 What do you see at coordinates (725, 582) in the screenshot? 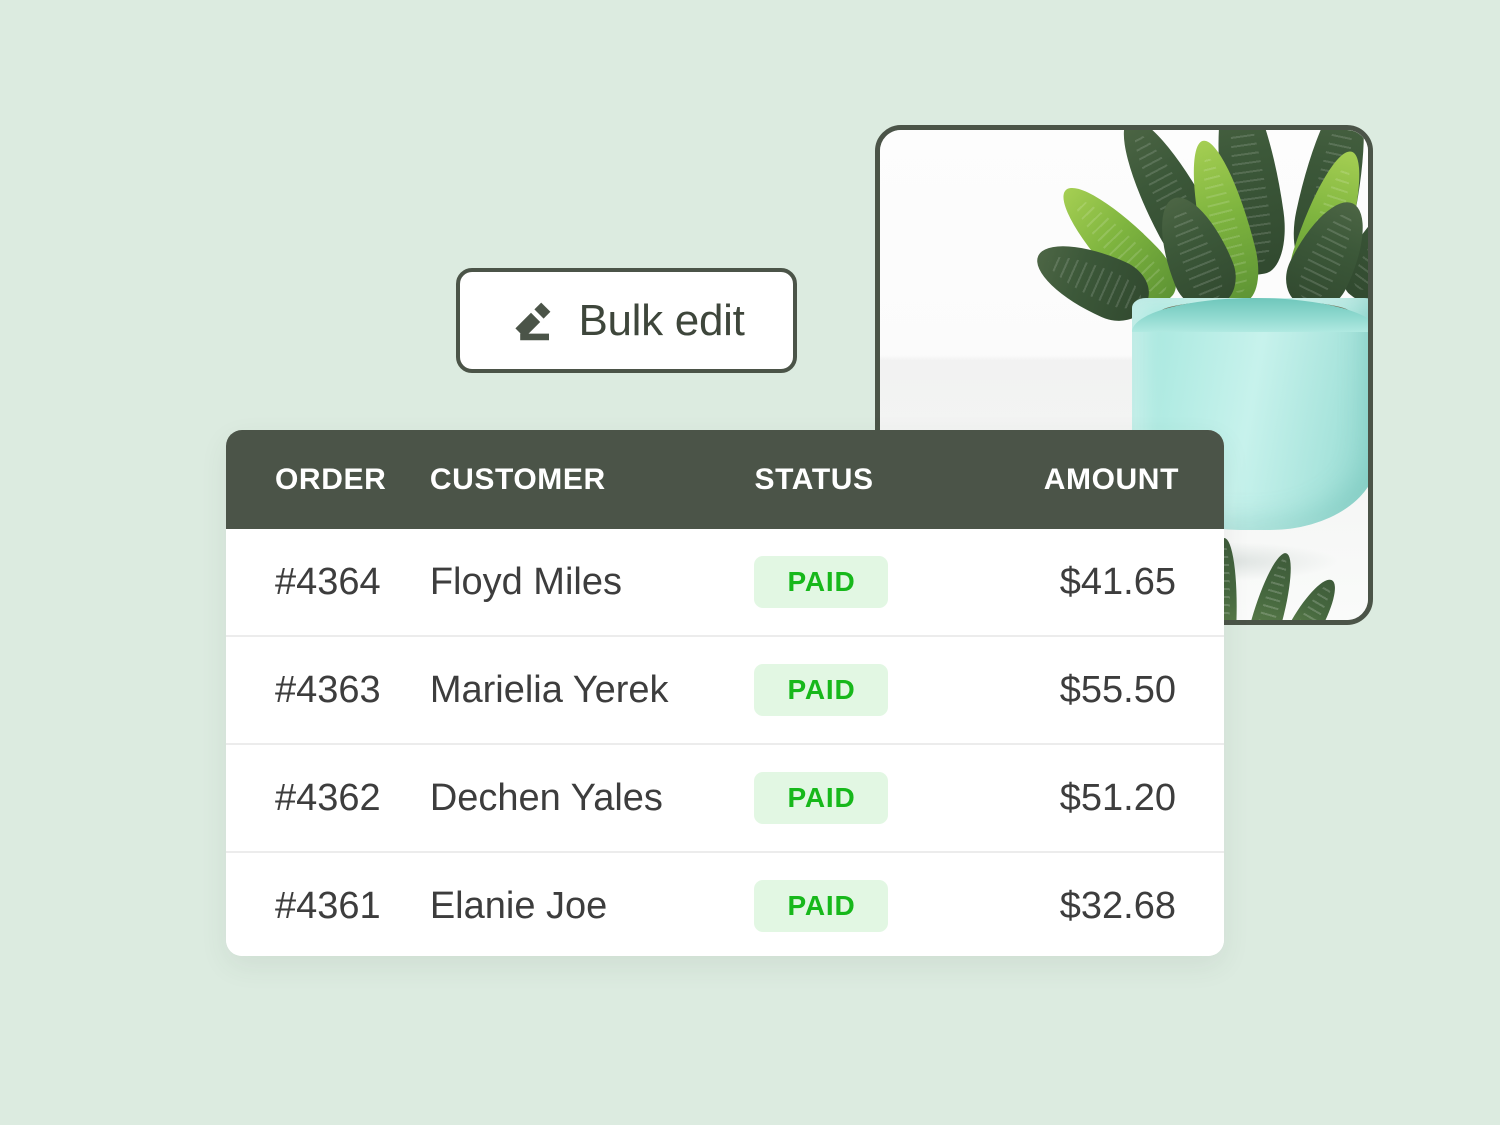
I see `table-row: #4364 Floyd Miles PAID $41.65` at bounding box center [725, 582].